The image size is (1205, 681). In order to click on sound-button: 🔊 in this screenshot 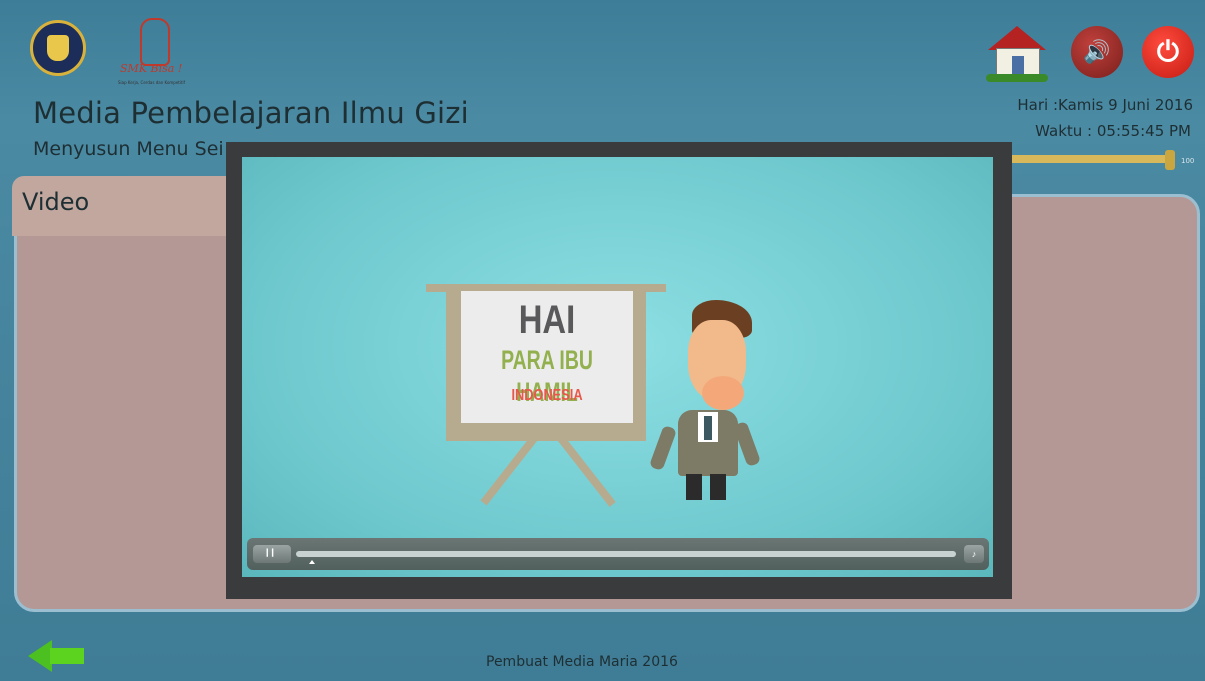, I will do `click(1097, 52)`.